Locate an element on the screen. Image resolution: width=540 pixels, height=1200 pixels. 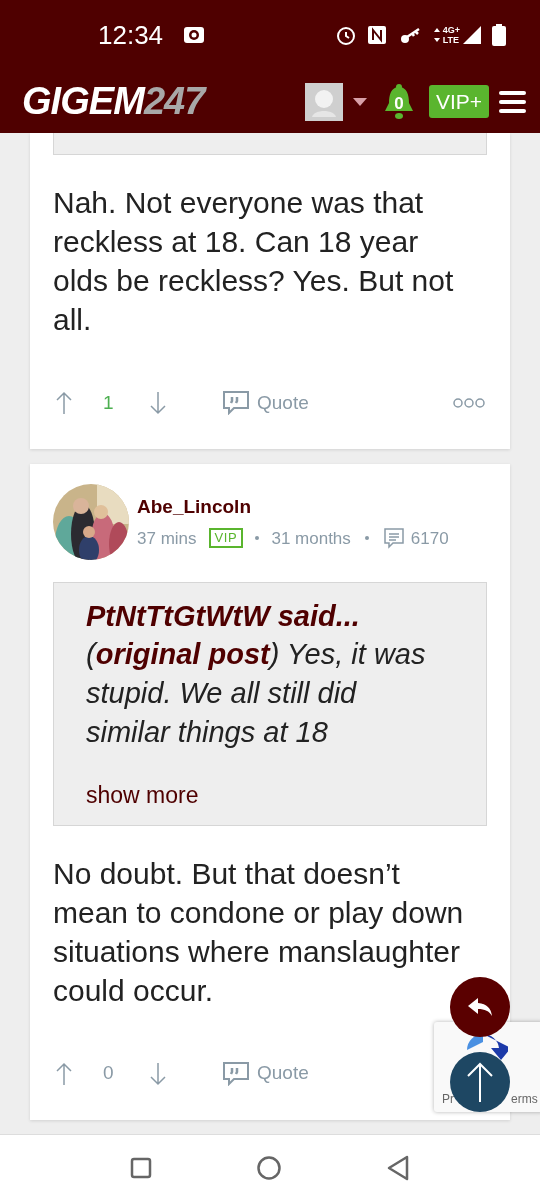
recaptcha-text: erms is located at coordinates (524, 1099).